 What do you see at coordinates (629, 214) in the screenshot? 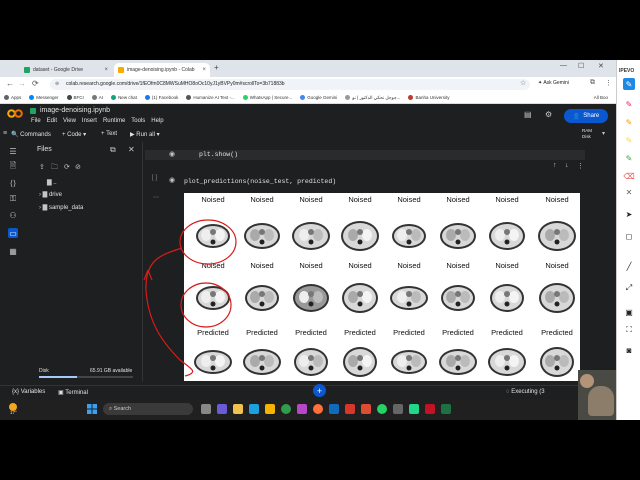
I see `cursor-icon: ➤` at bounding box center [629, 214].